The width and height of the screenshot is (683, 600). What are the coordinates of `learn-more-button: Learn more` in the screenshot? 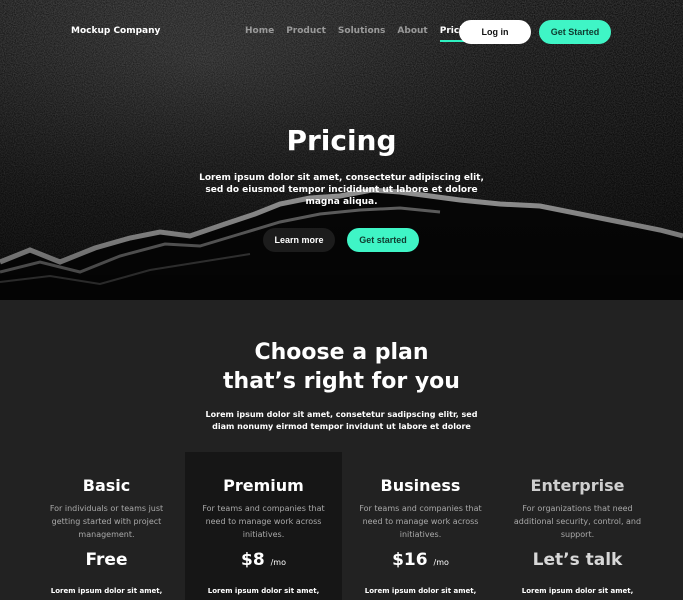 It's located at (299, 240).